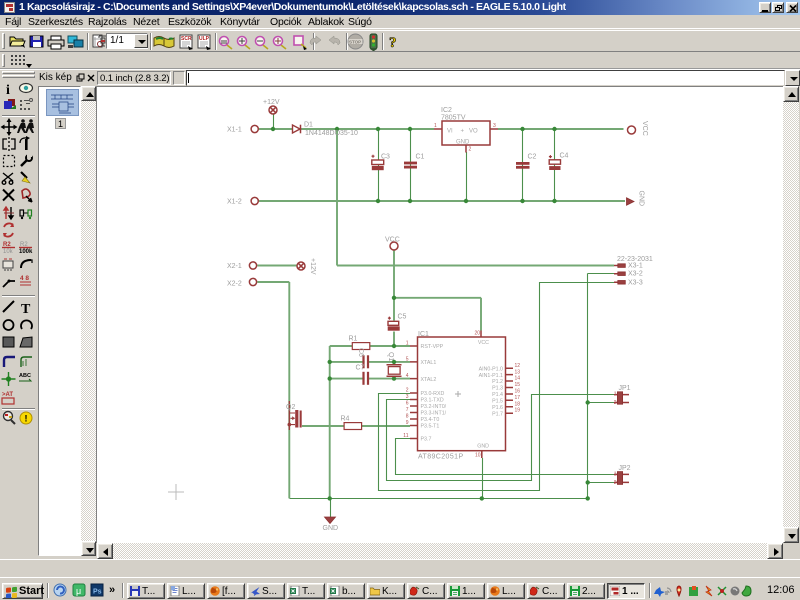 This screenshot has width=800, height=600. Describe the element at coordinates (234, 266) in the screenshot. I see `svg-text: X2-1` at that location.